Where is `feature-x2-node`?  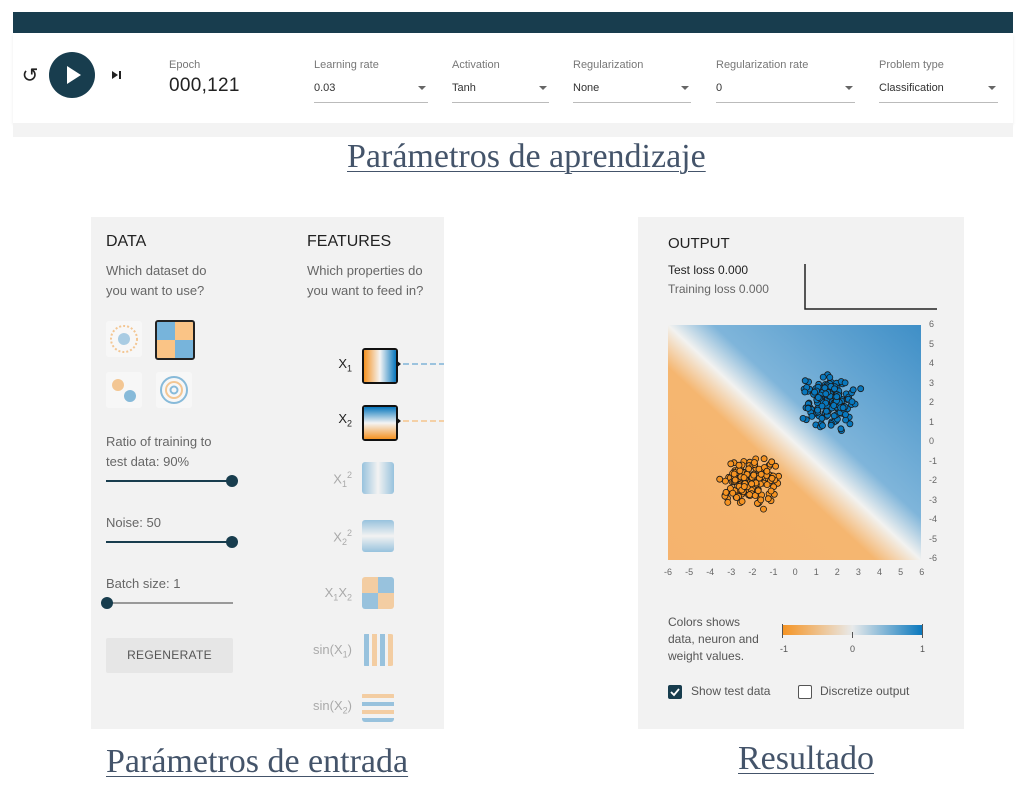
feature-x2-node is located at coordinates (380, 423).